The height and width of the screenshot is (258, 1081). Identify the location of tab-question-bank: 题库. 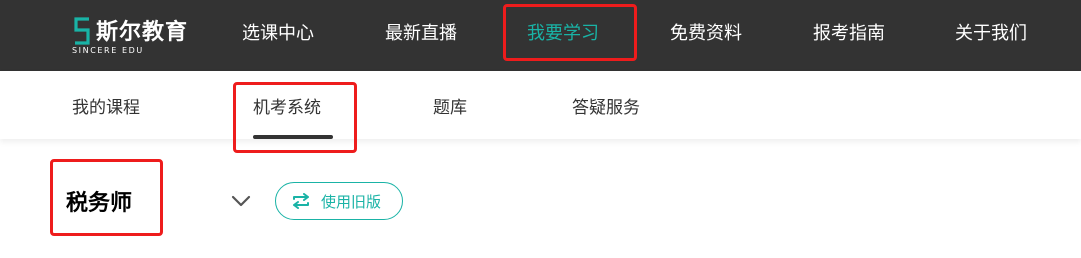
(450, 105).